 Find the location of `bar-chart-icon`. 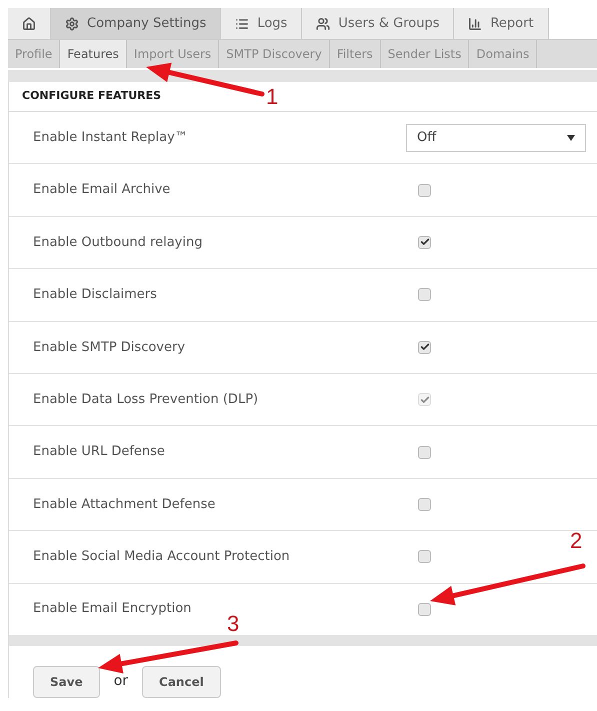

bar-chart-icon is located at coordinates (475, 23).